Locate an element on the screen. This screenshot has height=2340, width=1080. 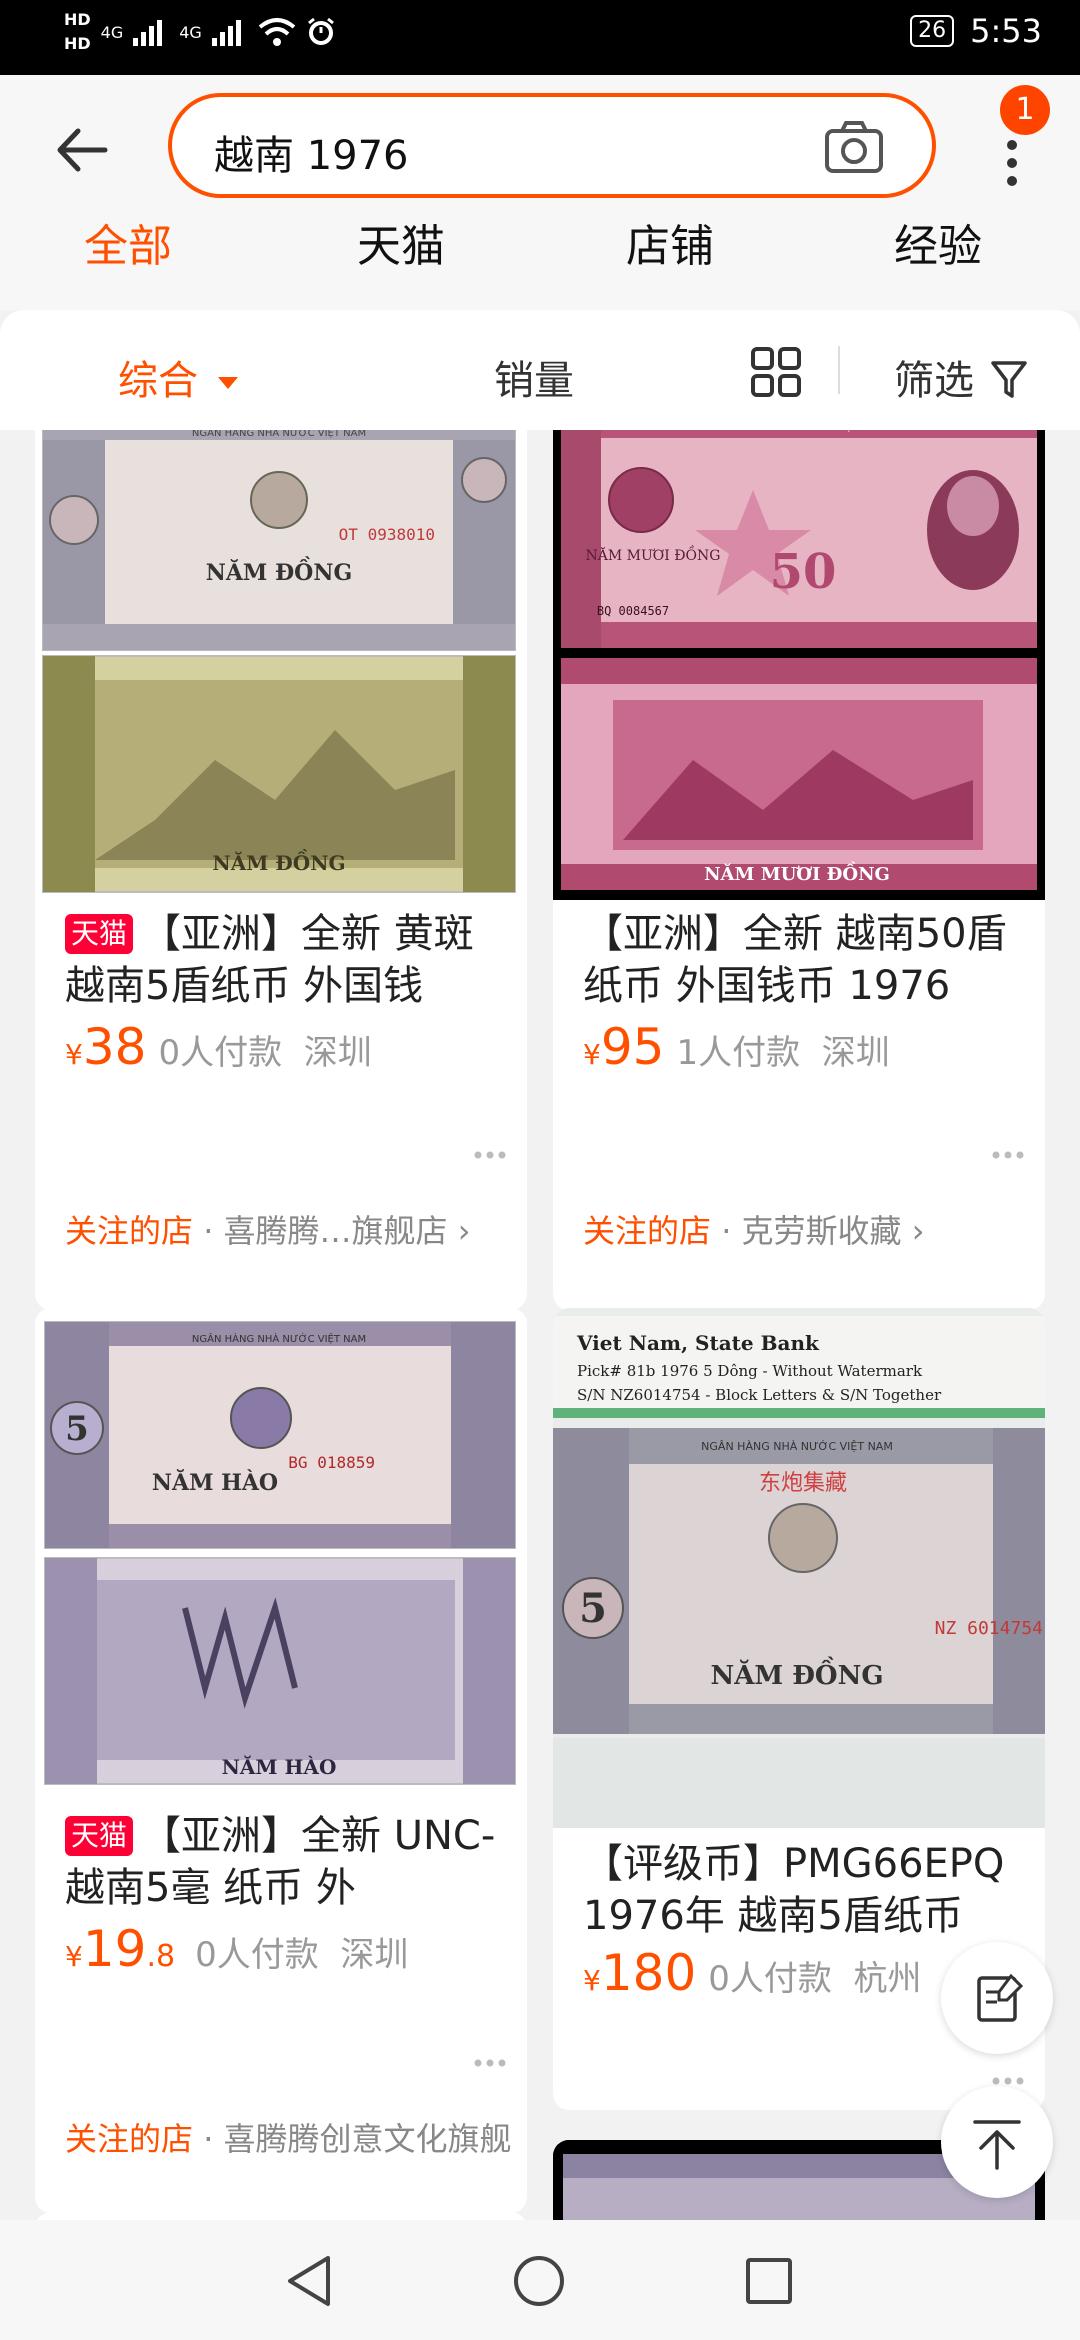
camera-icon is located at coordinates (854, 147).